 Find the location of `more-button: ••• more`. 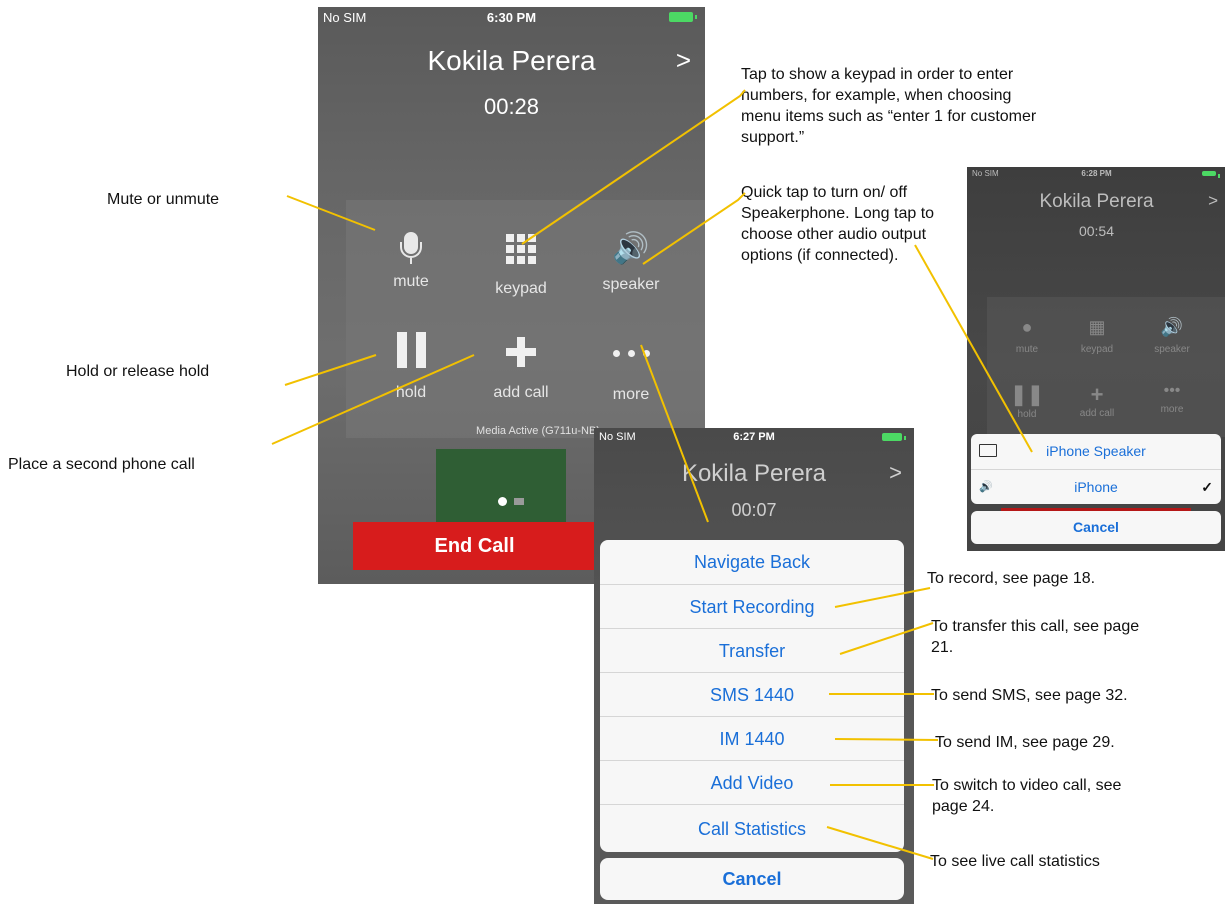

more-button: ••• more is located at coordinates (1172, 398).